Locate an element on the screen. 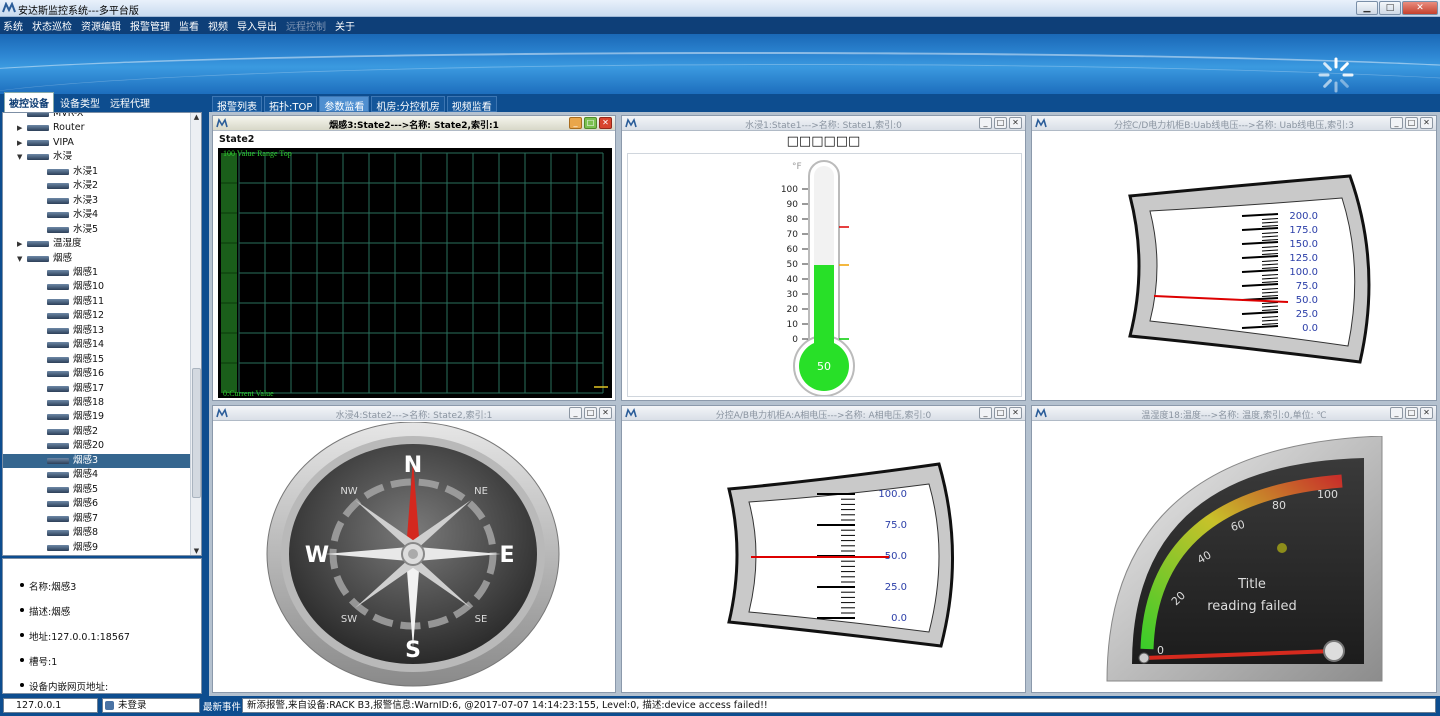  tree-item: 烟感2 is located at coordinates (96, 432).